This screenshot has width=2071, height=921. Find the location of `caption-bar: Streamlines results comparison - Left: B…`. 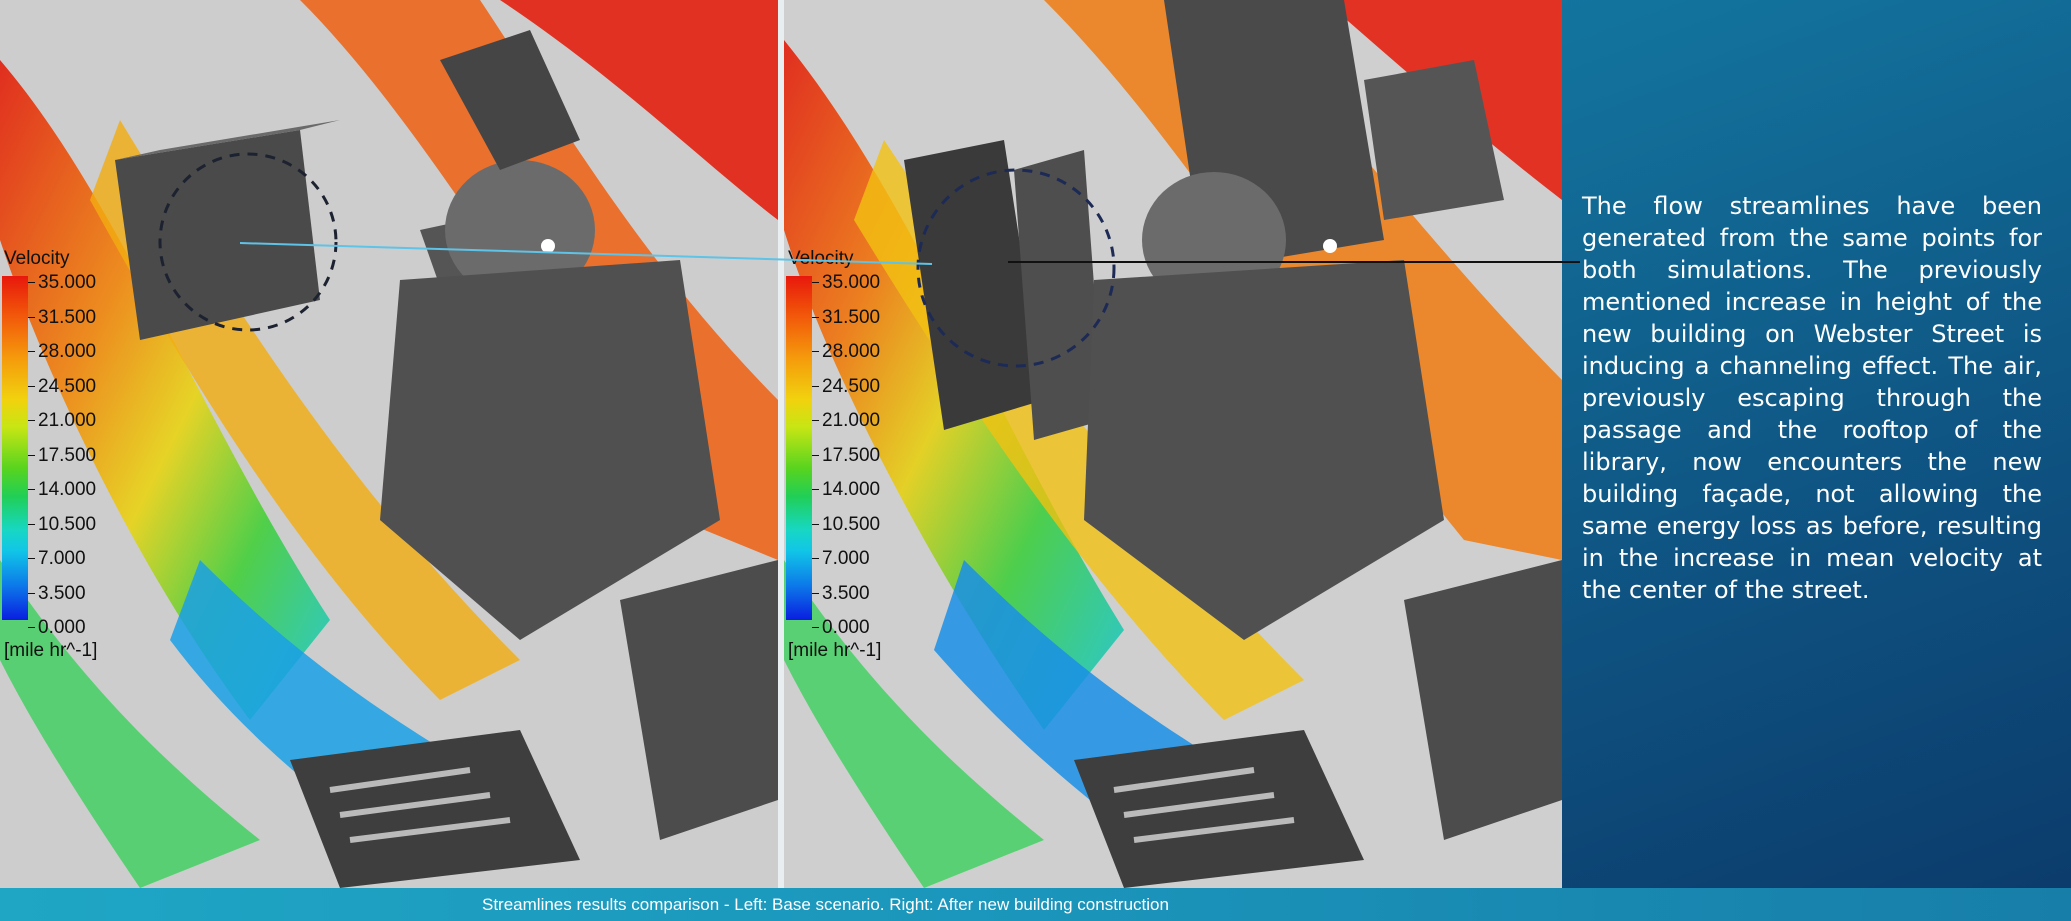

caption-bar: Streamlines results comparison - Left: B… is located at coordinates (1035, 904).